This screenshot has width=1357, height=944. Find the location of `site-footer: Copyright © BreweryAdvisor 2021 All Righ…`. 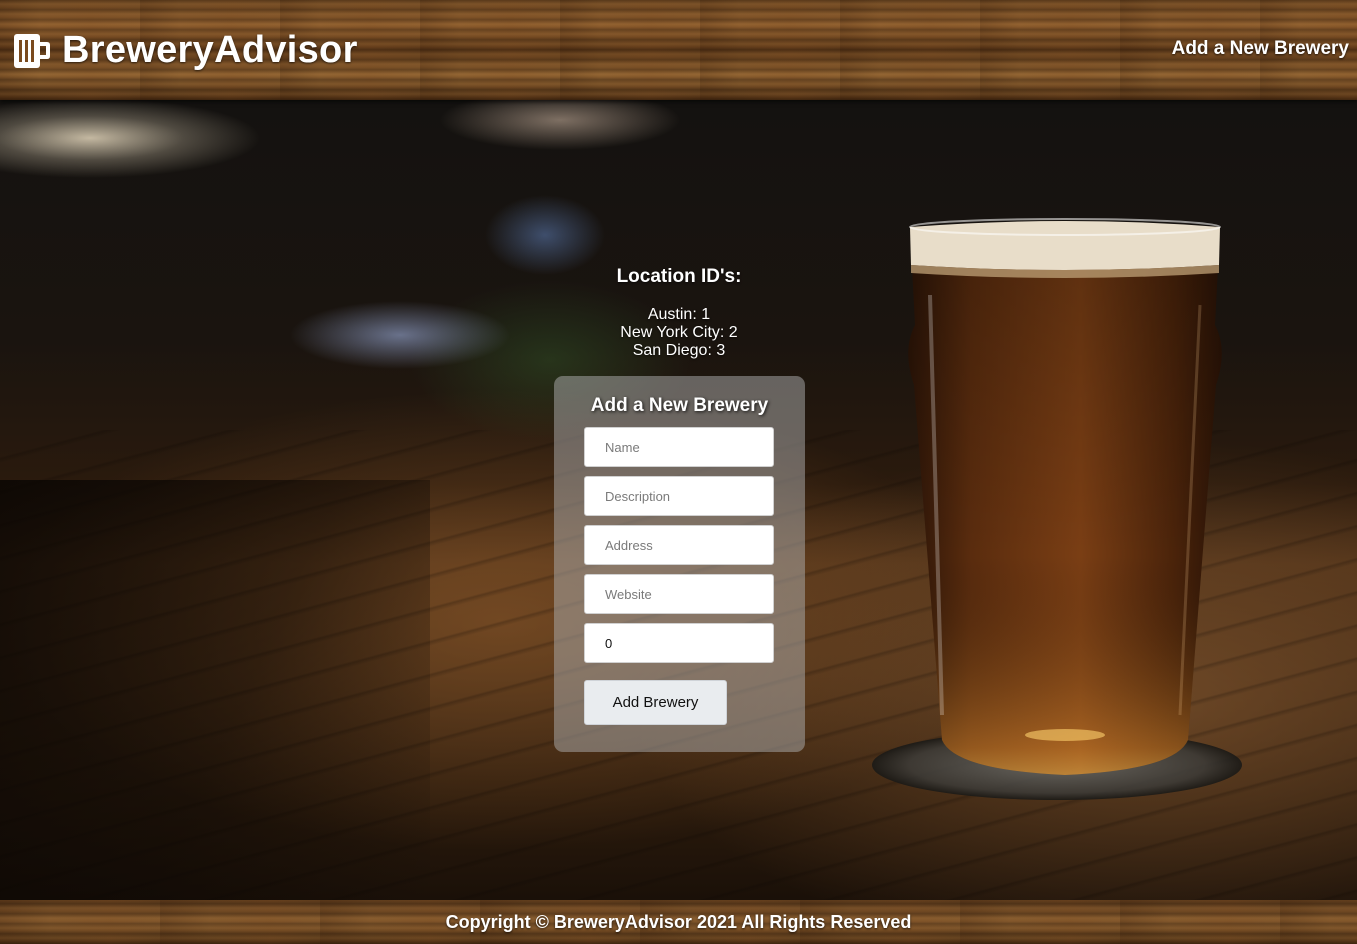

site-footer: Copyright © BreweryAdvisor 2021 All Righ… is located at coordinates (678, 922).